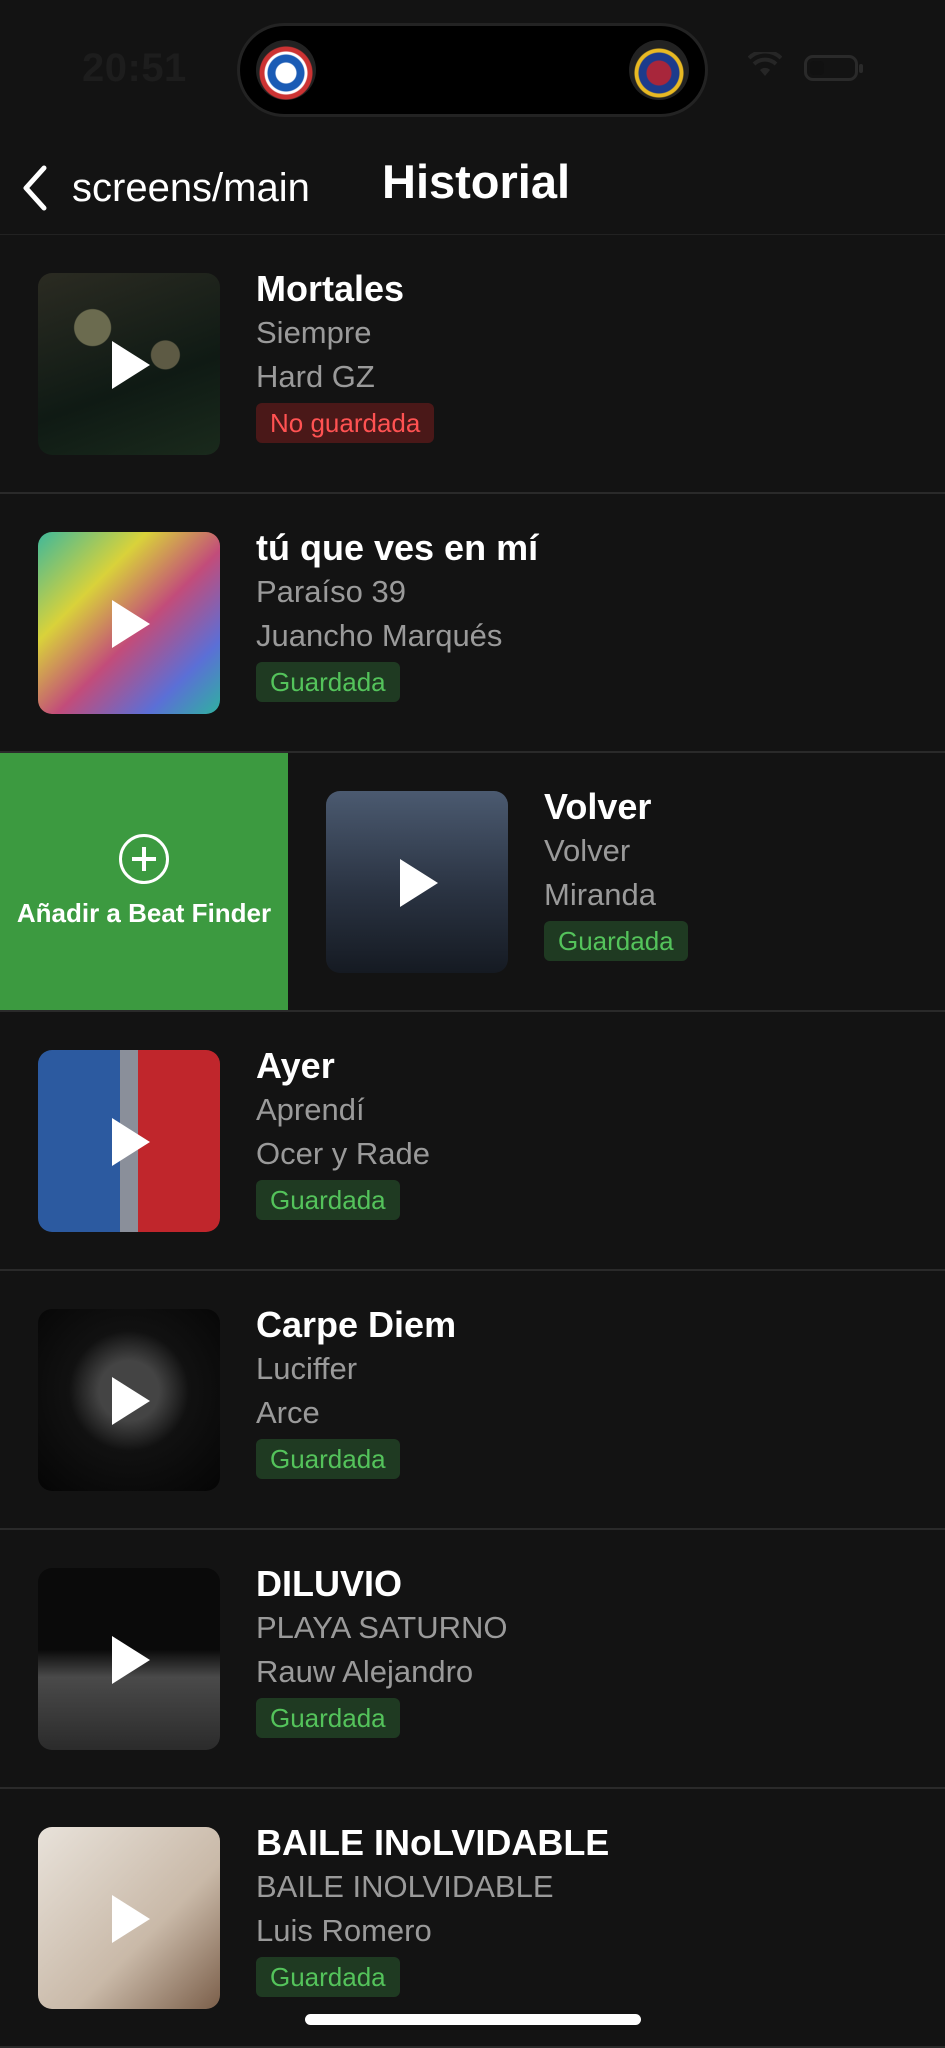 Image resolution: width=945 pixels, height=2048 pixels. I want to click on song-album: Volver, so click(587, 850).